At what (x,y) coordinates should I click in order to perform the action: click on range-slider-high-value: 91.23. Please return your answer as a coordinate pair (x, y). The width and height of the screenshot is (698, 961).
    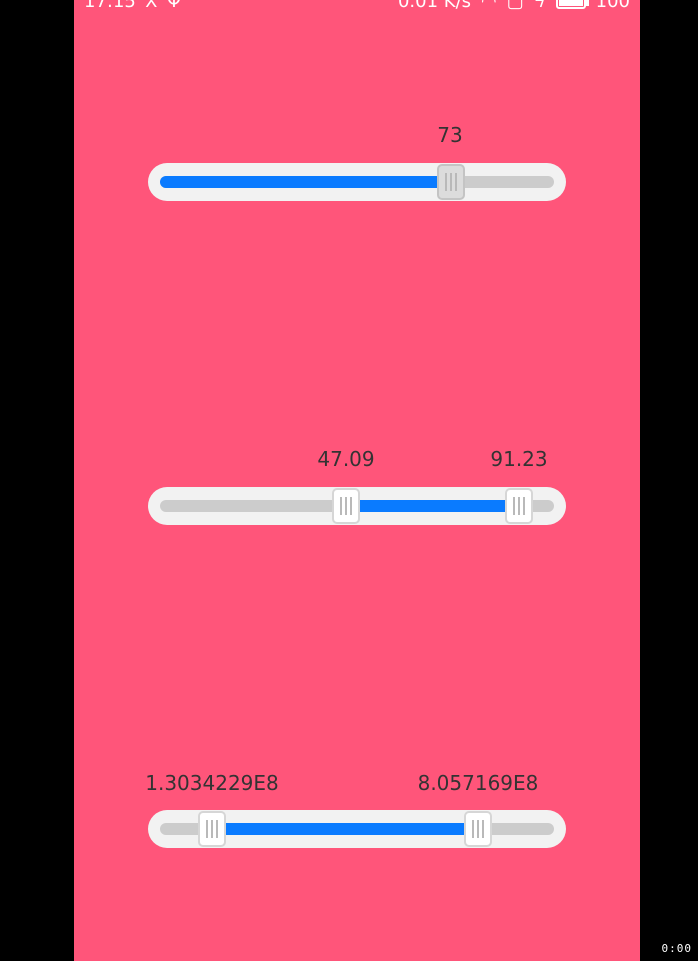
    Looking at the image, I should click on (519, 459).